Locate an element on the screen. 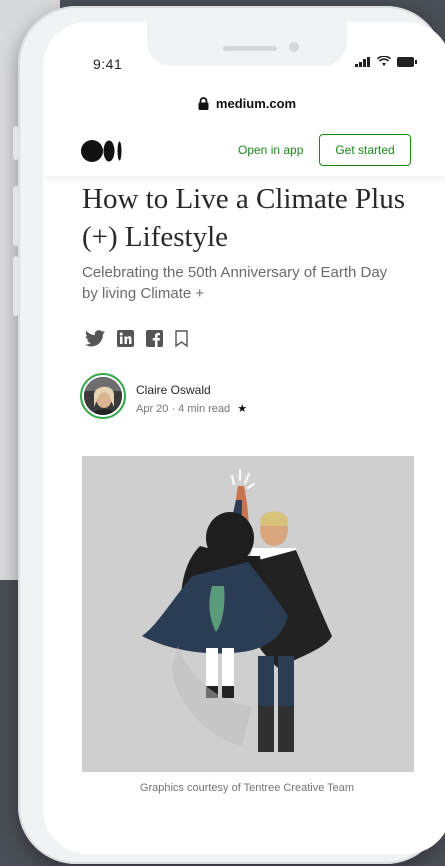  bookmark-icon is located at coordinates (181, 338).